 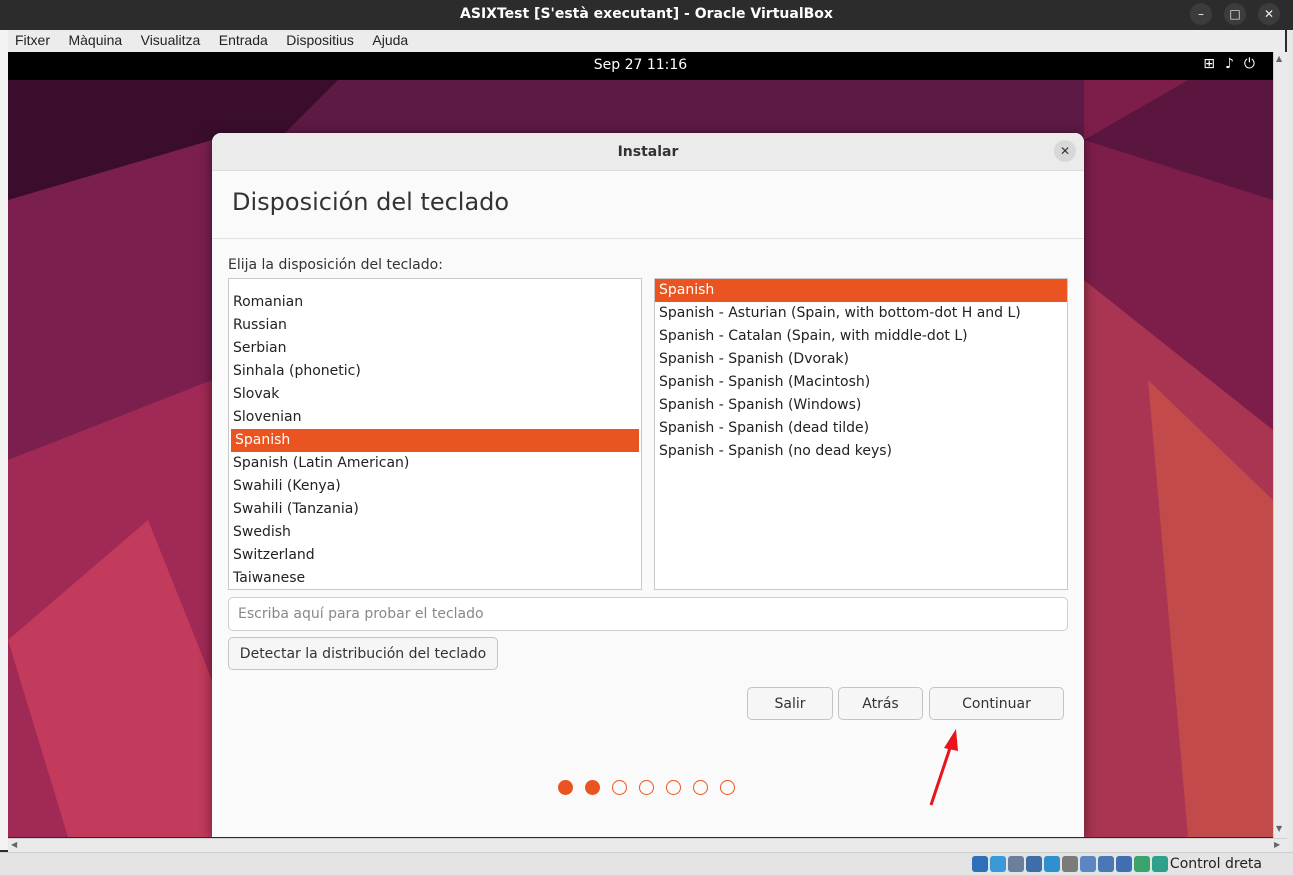 I want to click on audio-icon, so click(x=1016, y=864).